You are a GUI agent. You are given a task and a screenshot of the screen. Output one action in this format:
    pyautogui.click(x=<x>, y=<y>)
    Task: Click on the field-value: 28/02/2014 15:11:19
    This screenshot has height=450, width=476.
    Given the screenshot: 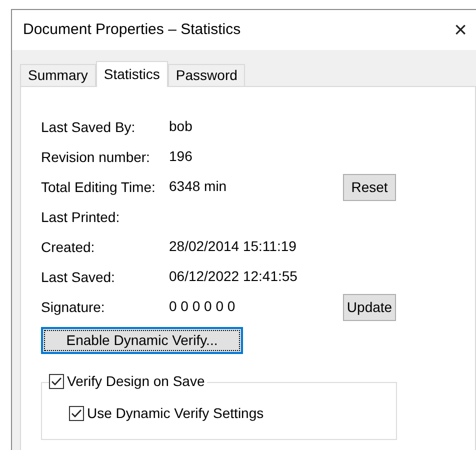 What is the action you would take?
    pyautogui.click(x=232, y=246)
    